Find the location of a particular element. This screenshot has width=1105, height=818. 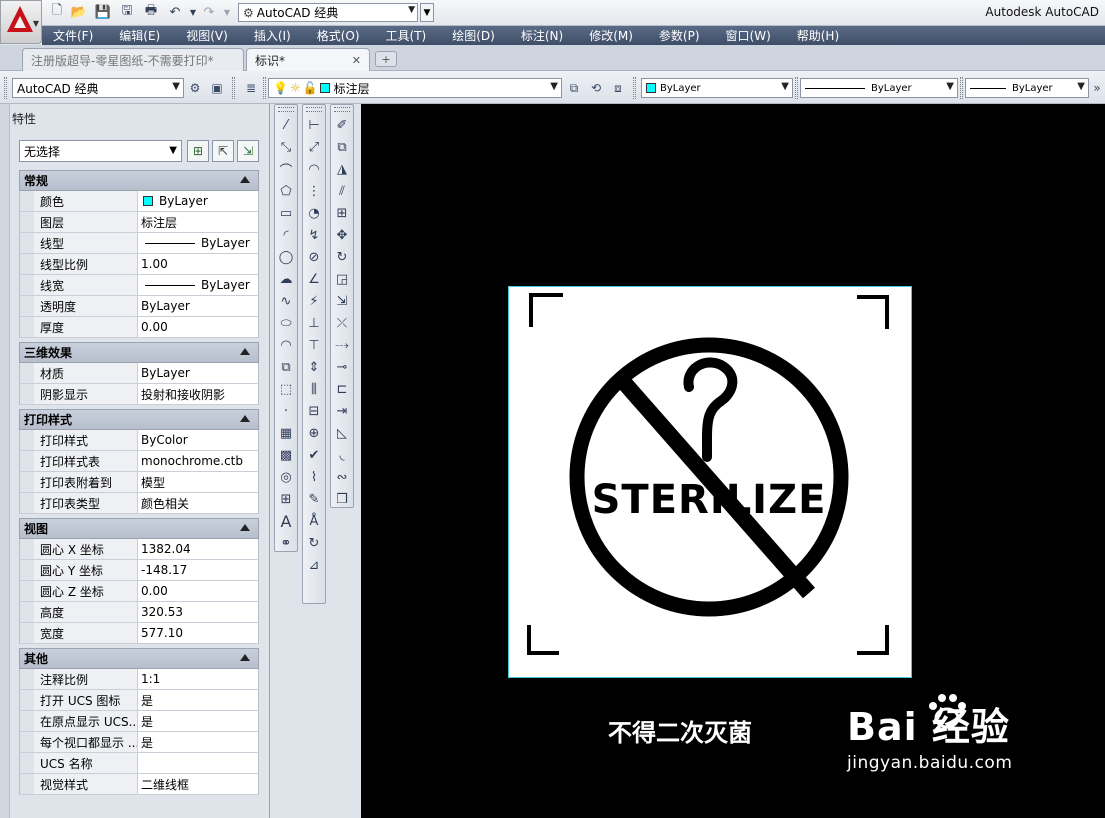

property-row: 在原点显示 UCS... 是 is located at coordinates (139, 721).